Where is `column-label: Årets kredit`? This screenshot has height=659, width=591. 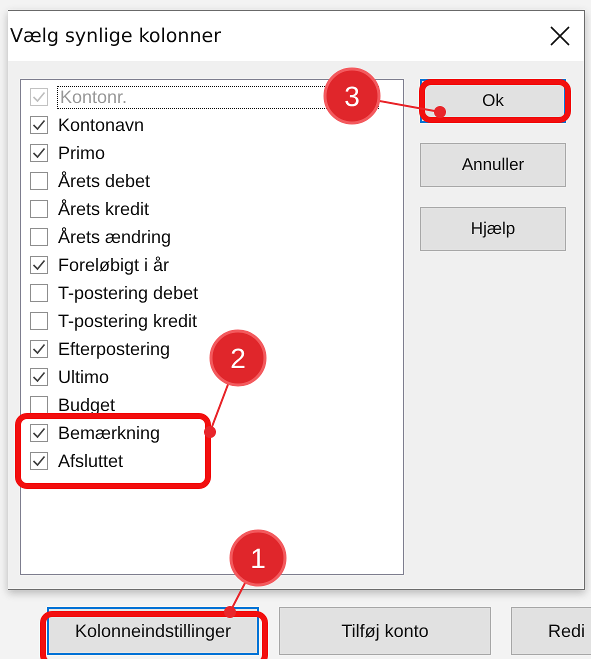 column-label: Årets kredit is located at coordinates (104, 208).